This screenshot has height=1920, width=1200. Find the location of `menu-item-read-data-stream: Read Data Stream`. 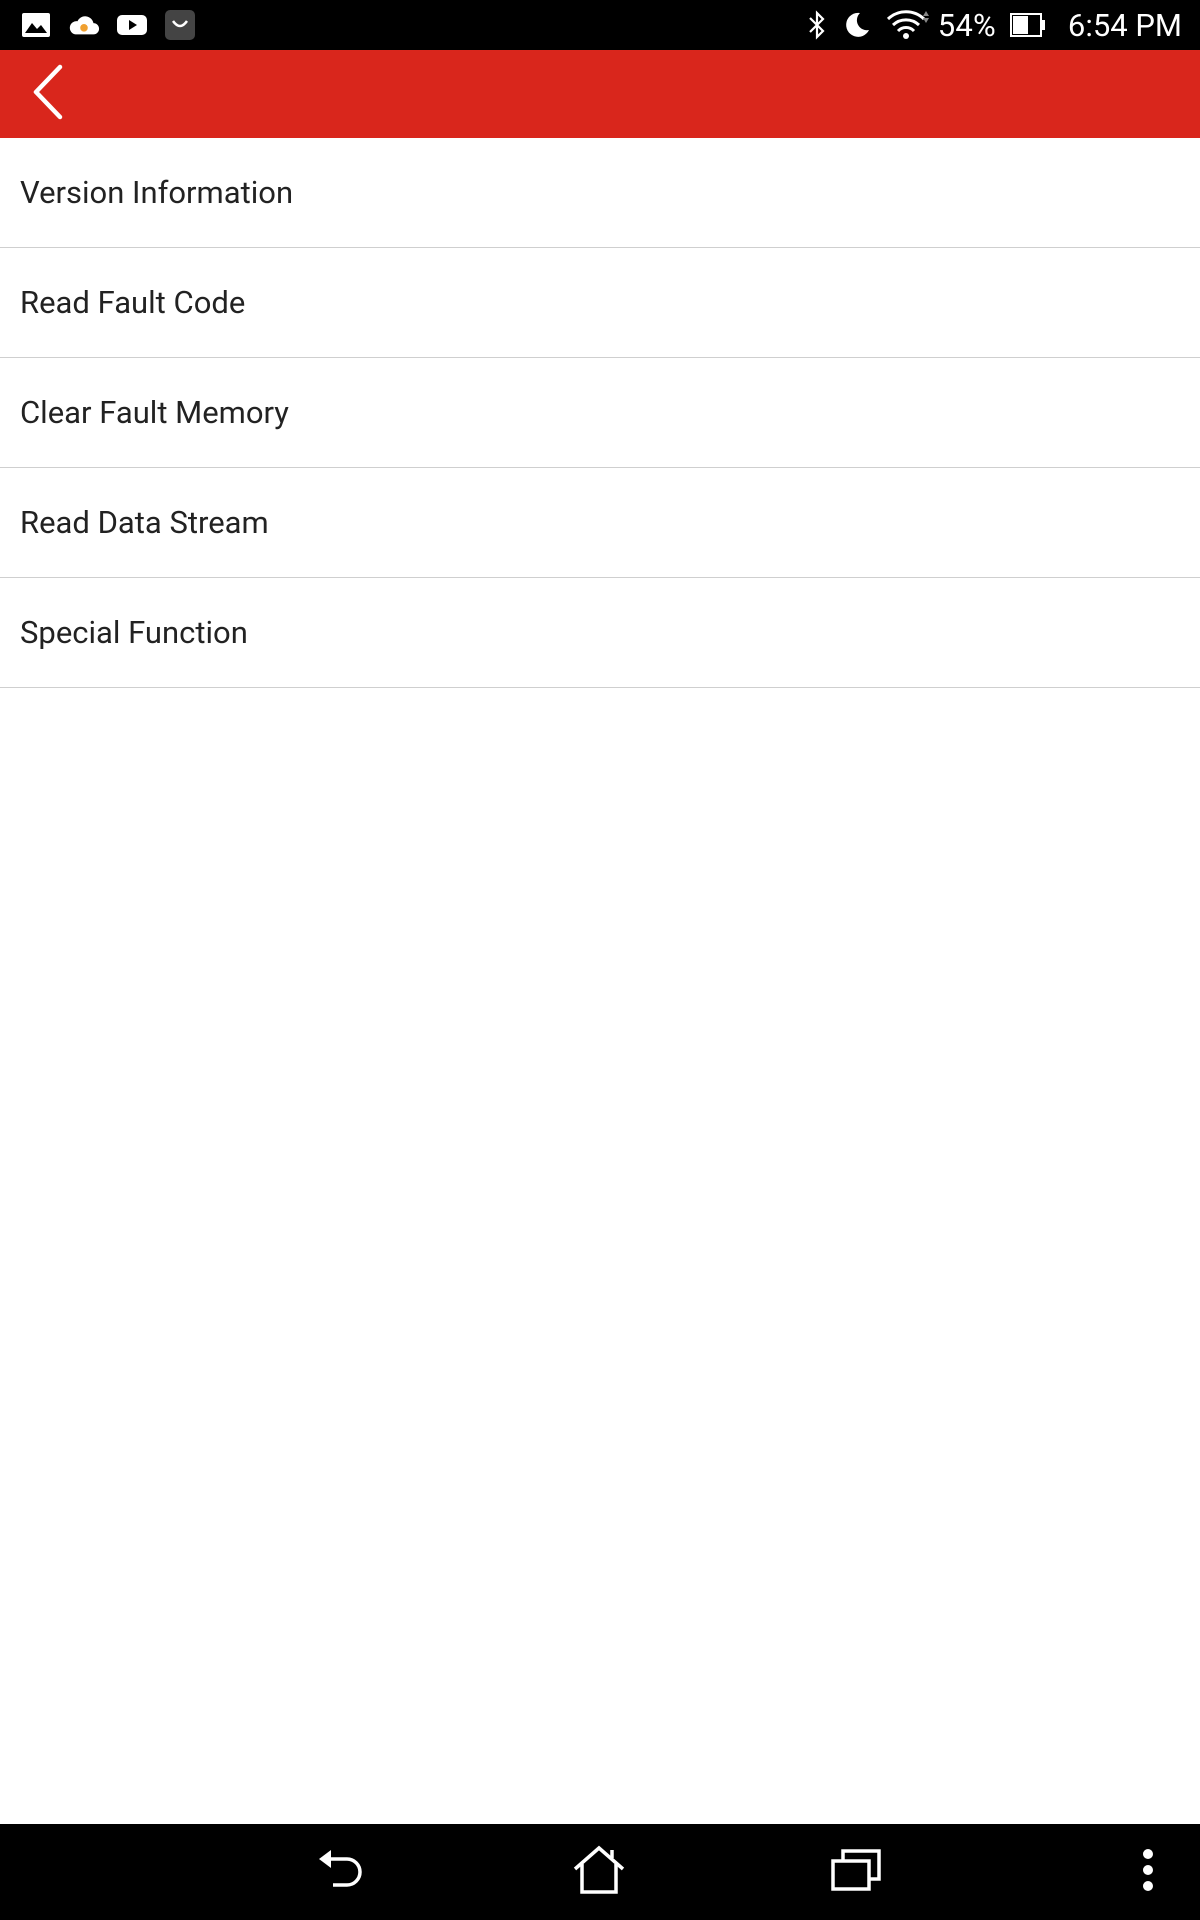

menu-item-read-data-stream: Read Data Stream is located at coordinates (600, 523).